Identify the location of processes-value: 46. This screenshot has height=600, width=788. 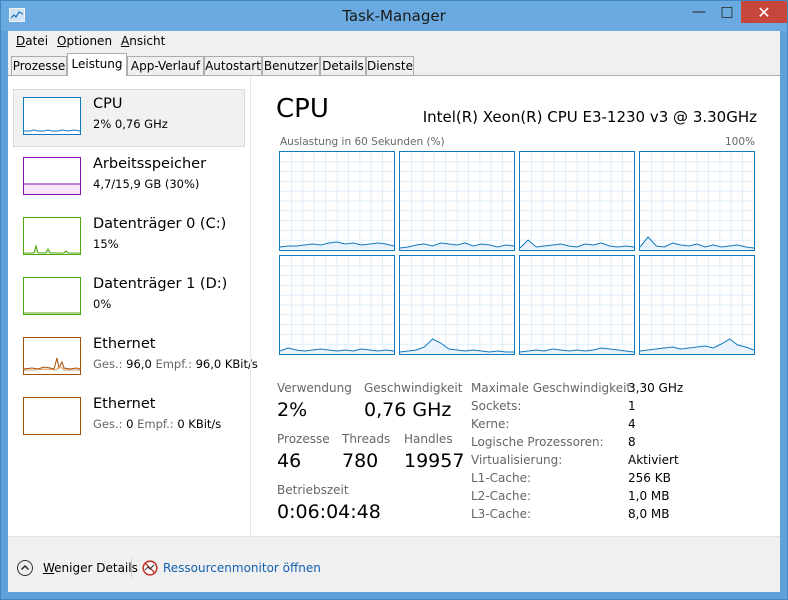
(289, 461).